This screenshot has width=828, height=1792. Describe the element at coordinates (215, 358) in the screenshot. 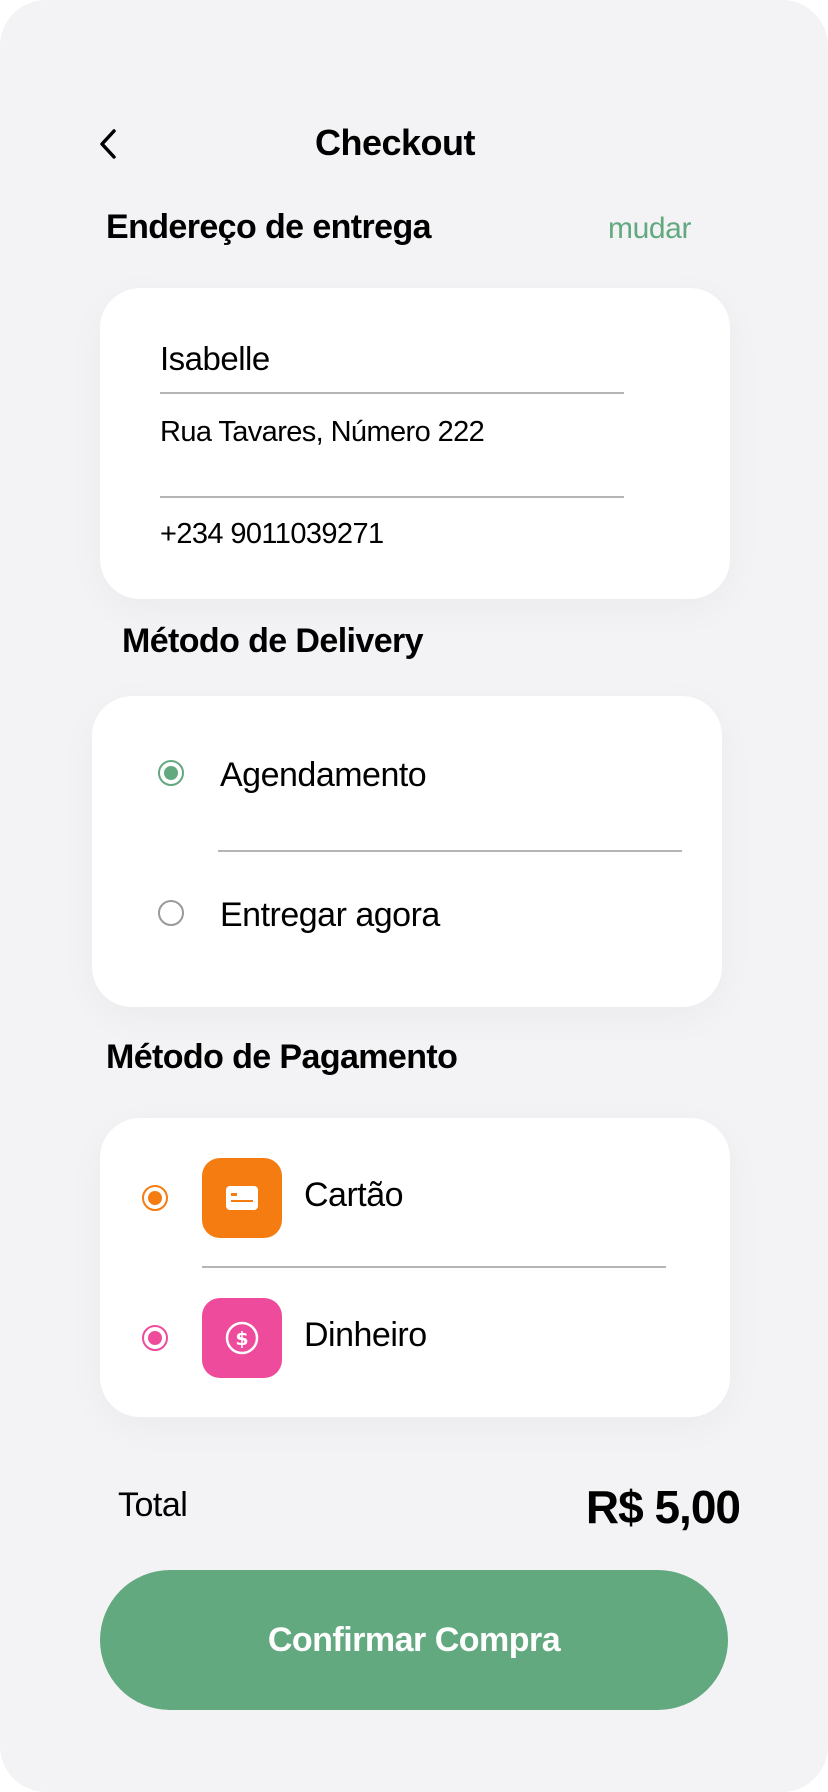

I see `recipient-name: Isabelle` at that location.